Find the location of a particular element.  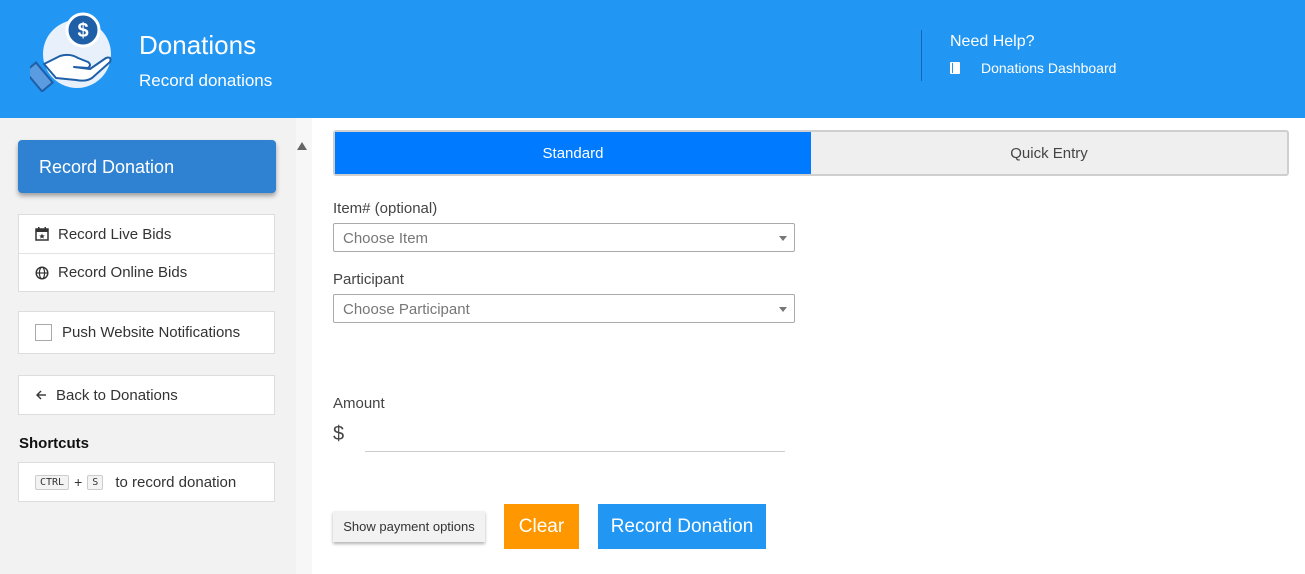

page-subtitle: Record donations is located at coordinates (206, 80).